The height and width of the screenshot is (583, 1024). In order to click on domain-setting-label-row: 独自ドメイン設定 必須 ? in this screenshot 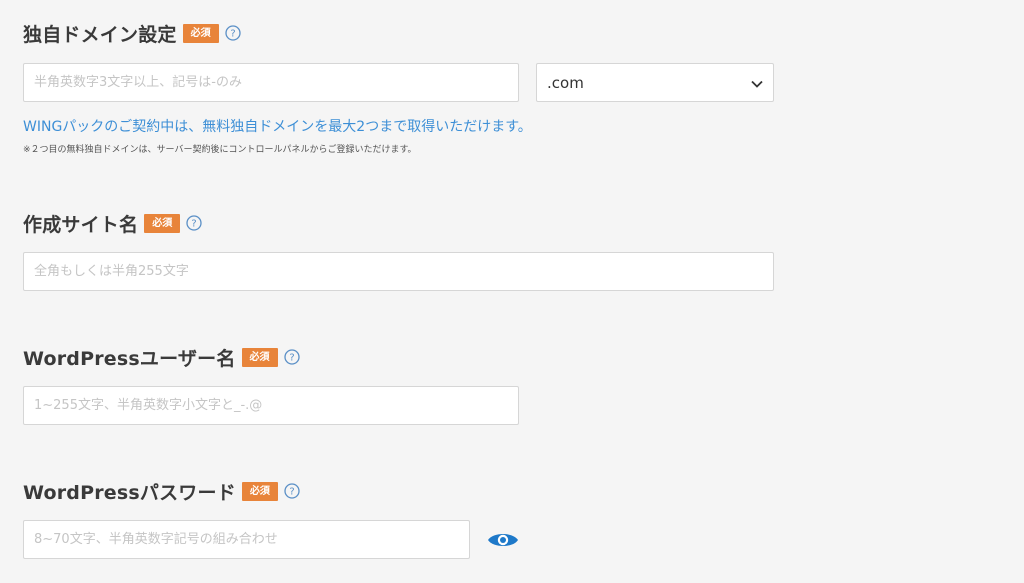, I will do `click(132, 33)`.